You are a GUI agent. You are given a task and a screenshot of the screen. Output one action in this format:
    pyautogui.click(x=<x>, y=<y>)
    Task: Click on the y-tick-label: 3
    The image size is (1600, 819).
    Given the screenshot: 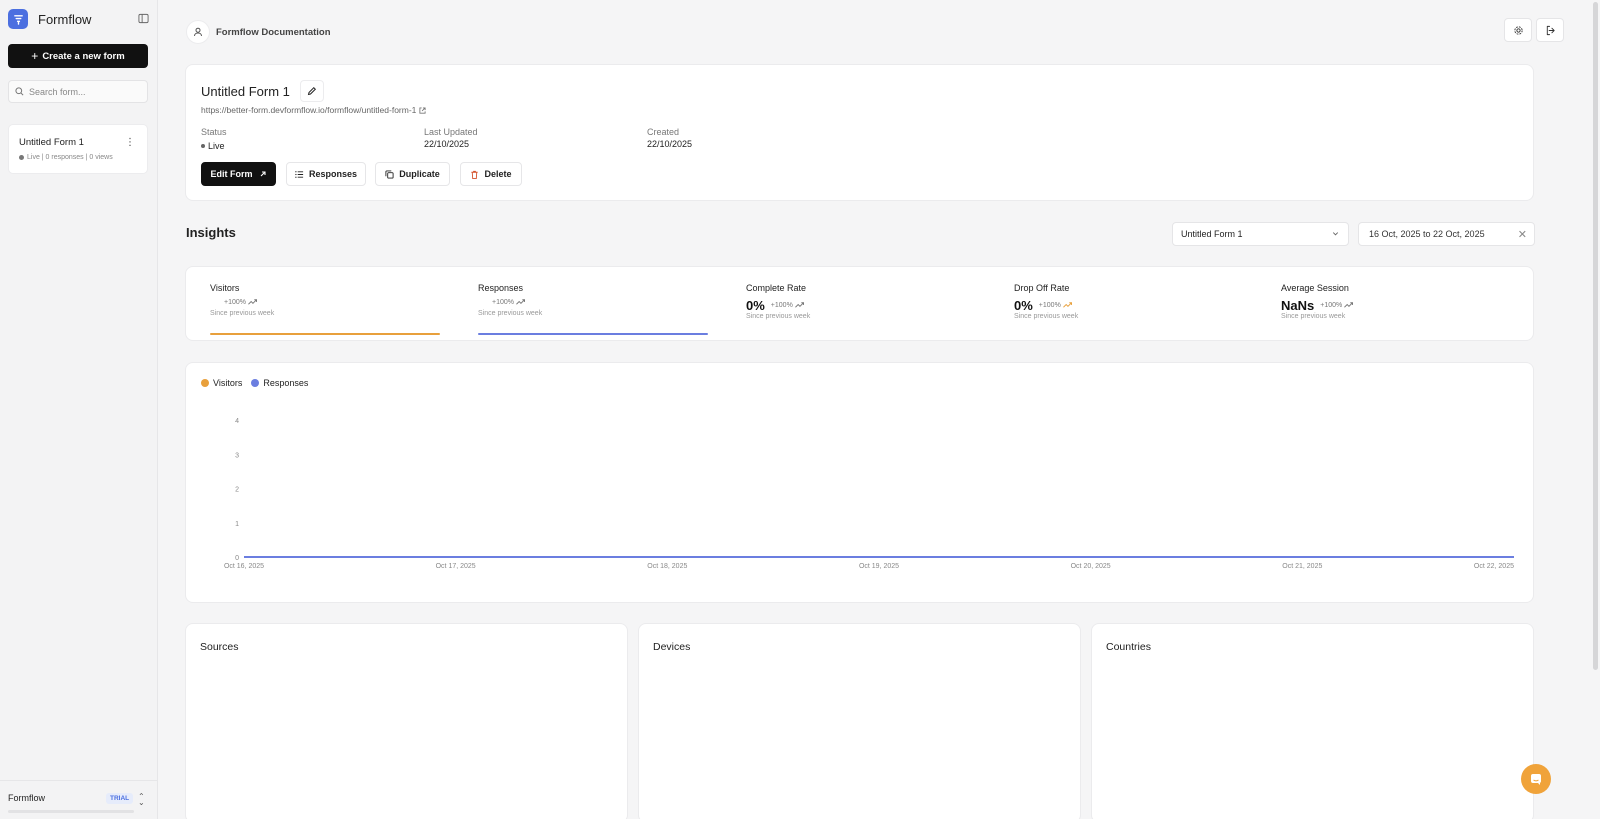 What is the action you would take?
    pyautogui.click(x=237, y=455)
    